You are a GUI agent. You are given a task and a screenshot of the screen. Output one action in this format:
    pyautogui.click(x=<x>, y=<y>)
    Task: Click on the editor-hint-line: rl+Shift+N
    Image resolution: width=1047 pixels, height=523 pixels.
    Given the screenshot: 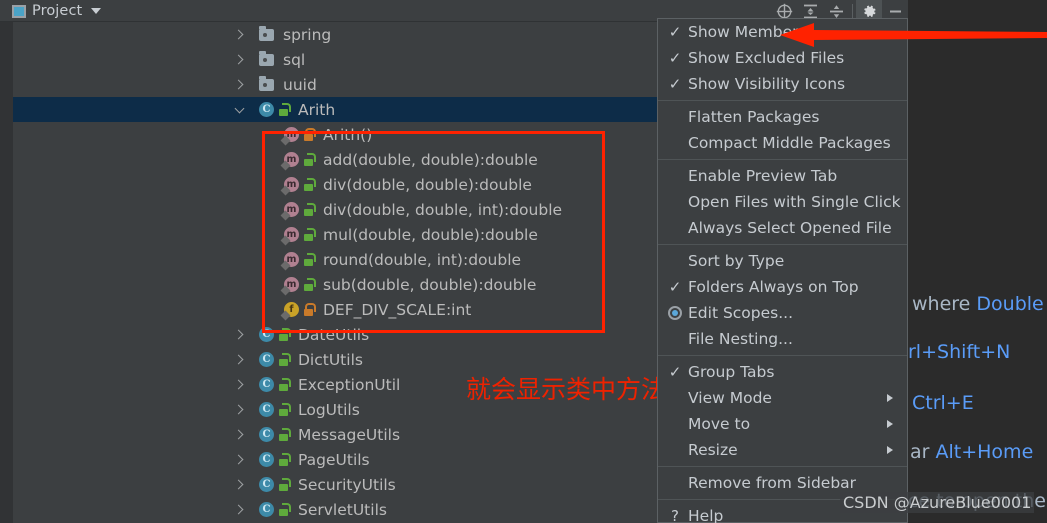 What is the action you would take?
    pyautogui.click(x=959, y=352)
    